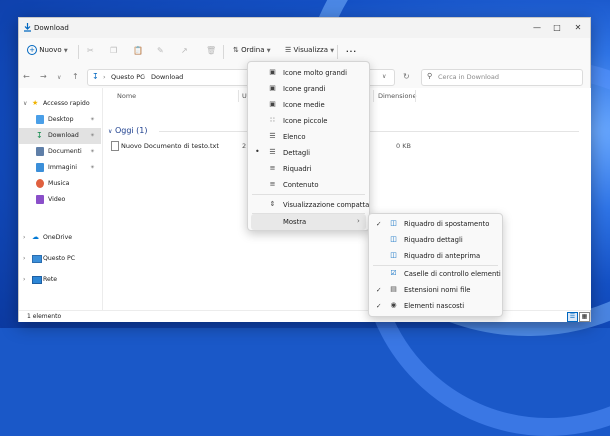 This screenshot has width=610, height=436. What do you see at coordinates (406, 76) in the screenshot?
I see `refresh-icon: ↻` at bounding box center [406, 76].